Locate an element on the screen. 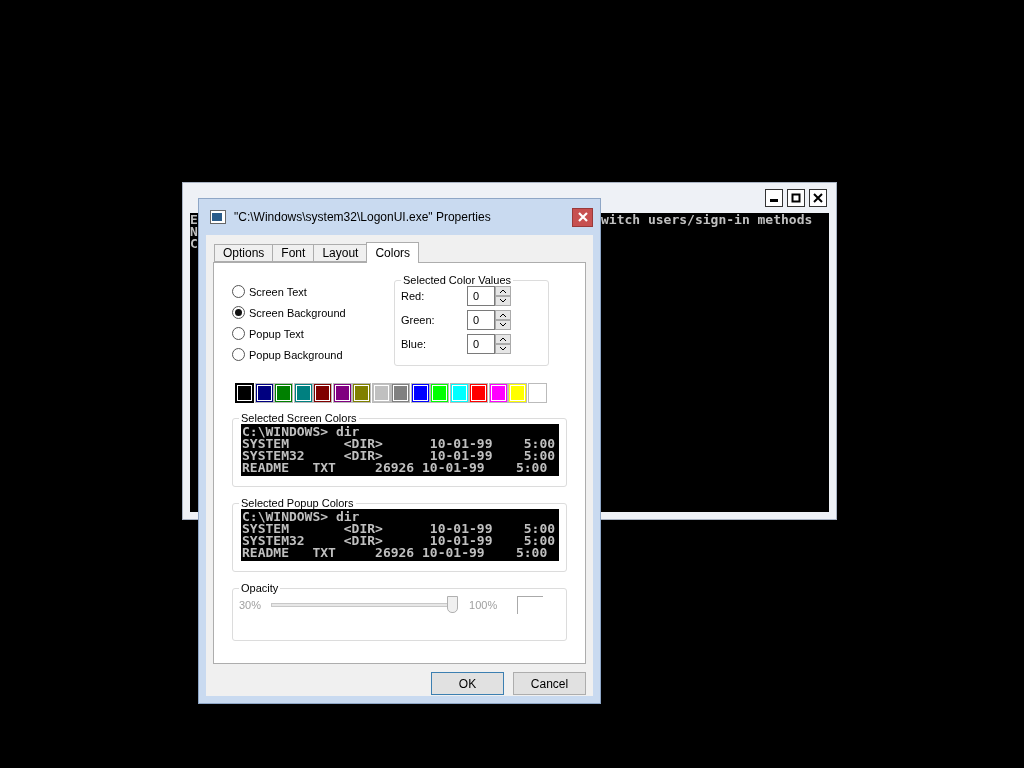 The height and width of the screenshot is (768, 1024). field-label: Green: is located at coordinates (418, 320).